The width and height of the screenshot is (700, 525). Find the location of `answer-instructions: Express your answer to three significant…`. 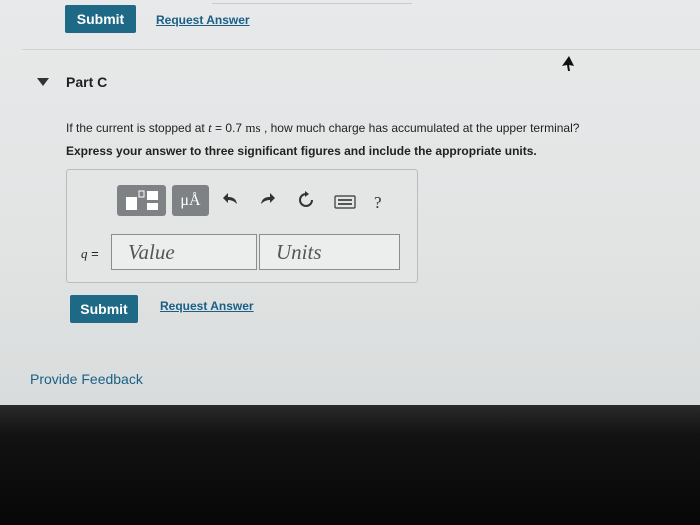

answer-instructions: Express your answer to three significant… is located at coordinates (301, 151).